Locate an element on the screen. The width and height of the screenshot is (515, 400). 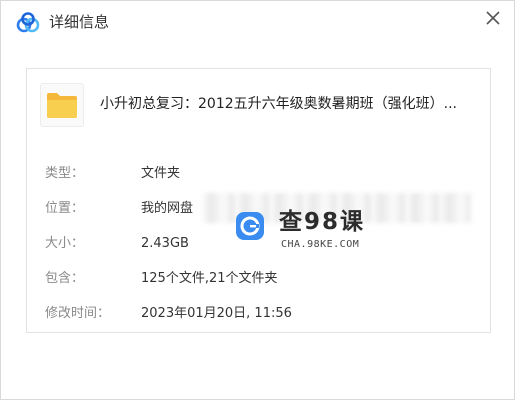
location-label: 位置： is located at coordinates (65, 208).